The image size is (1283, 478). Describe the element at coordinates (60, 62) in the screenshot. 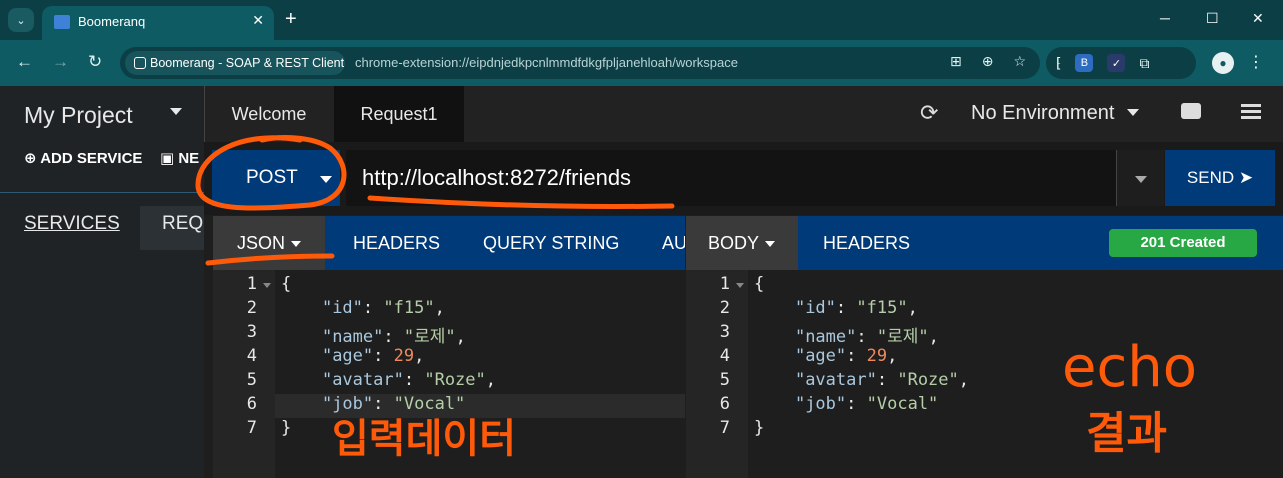

I see `forward-icon: →` at that location.